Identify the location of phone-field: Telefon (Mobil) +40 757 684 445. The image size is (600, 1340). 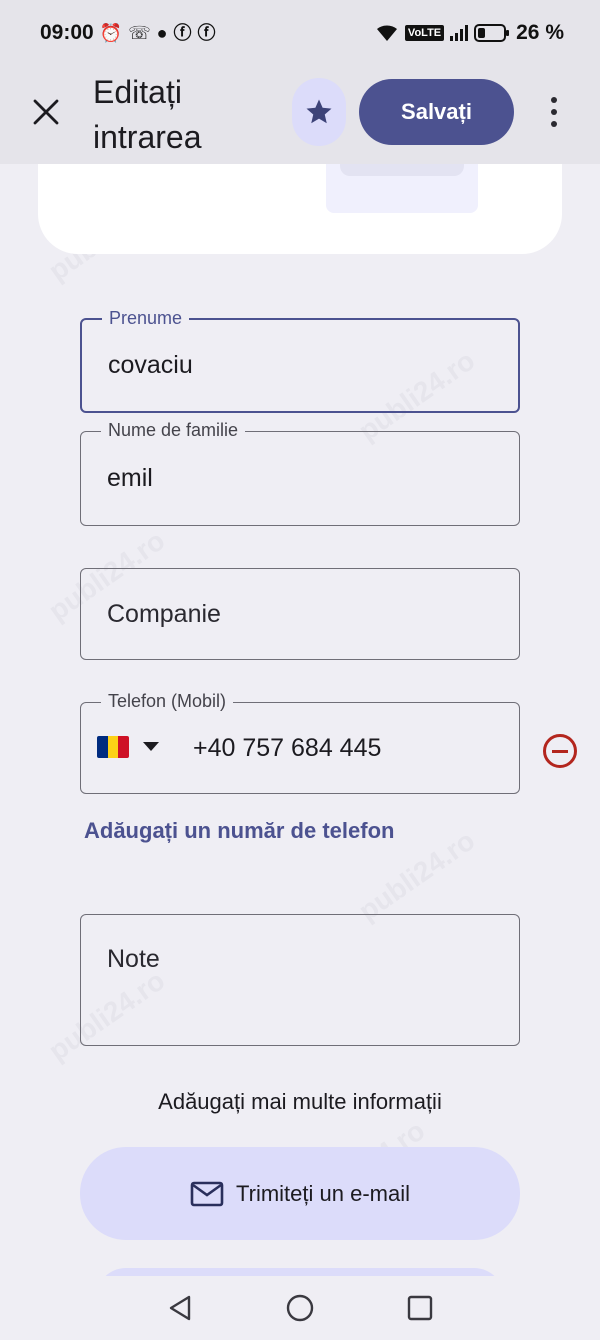
(300, 742).